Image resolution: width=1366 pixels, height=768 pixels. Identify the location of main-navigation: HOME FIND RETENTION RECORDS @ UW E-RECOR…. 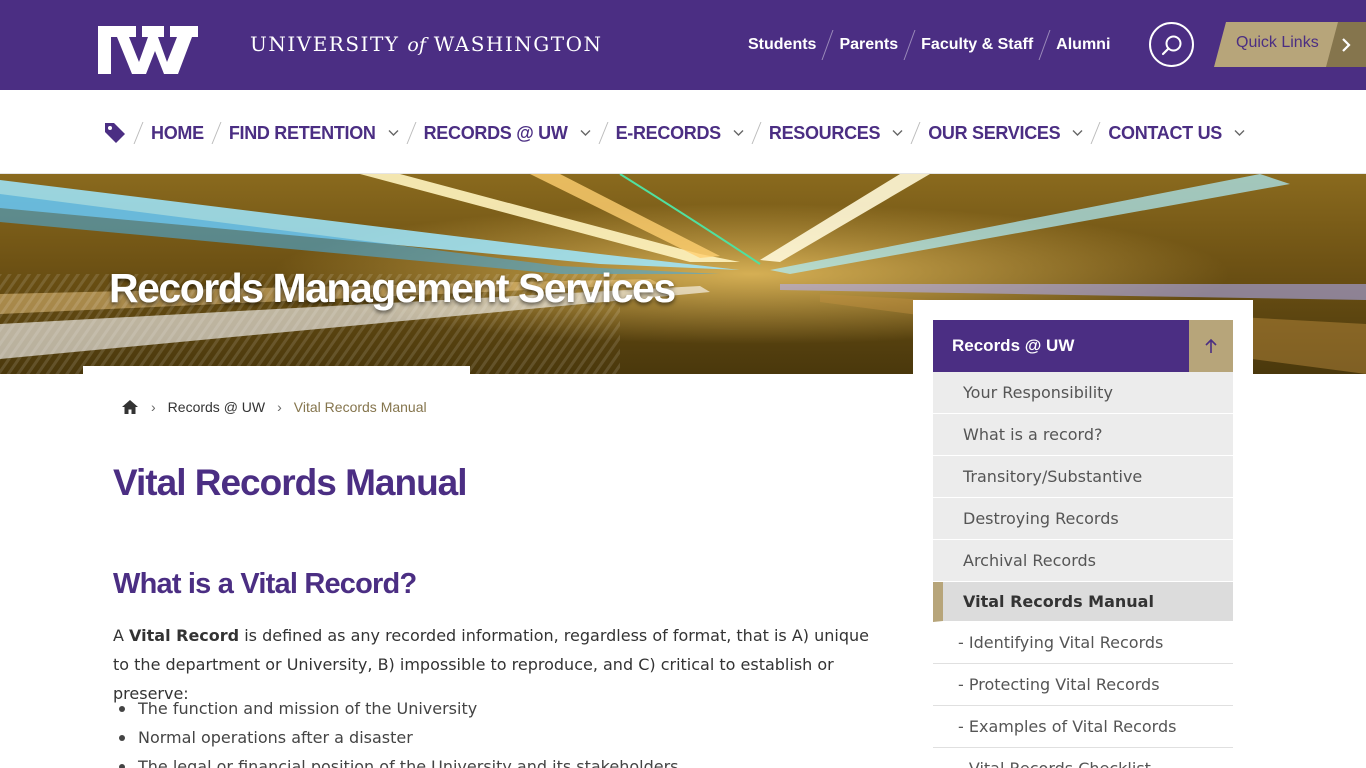
(683, 132).